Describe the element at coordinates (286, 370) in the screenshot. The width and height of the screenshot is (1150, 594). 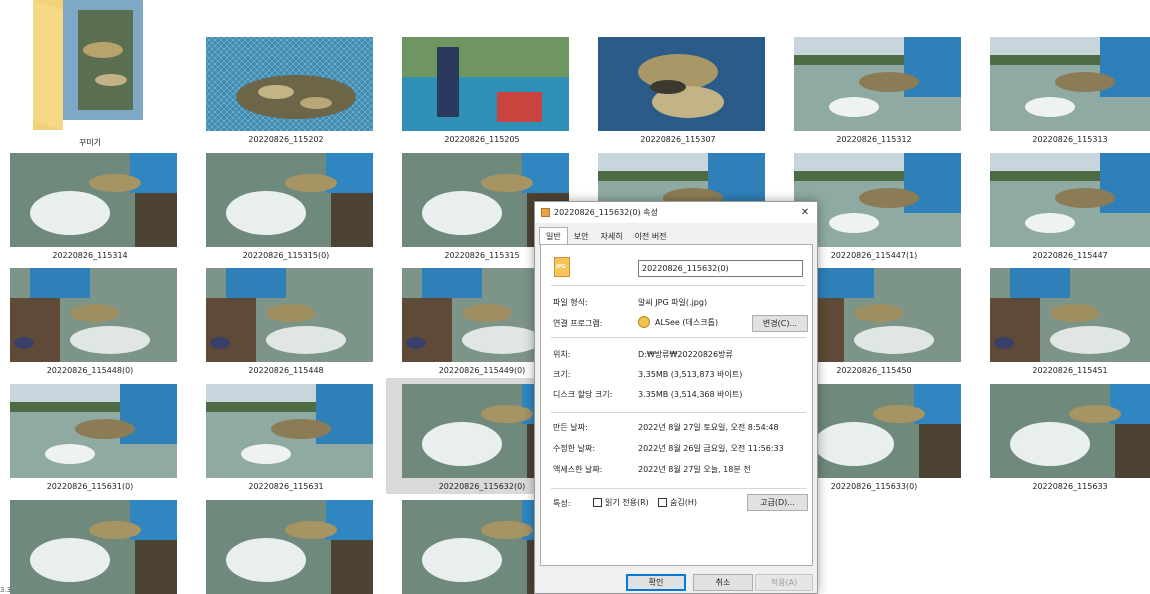
I see `file-name: 20220826_115448` at that location.